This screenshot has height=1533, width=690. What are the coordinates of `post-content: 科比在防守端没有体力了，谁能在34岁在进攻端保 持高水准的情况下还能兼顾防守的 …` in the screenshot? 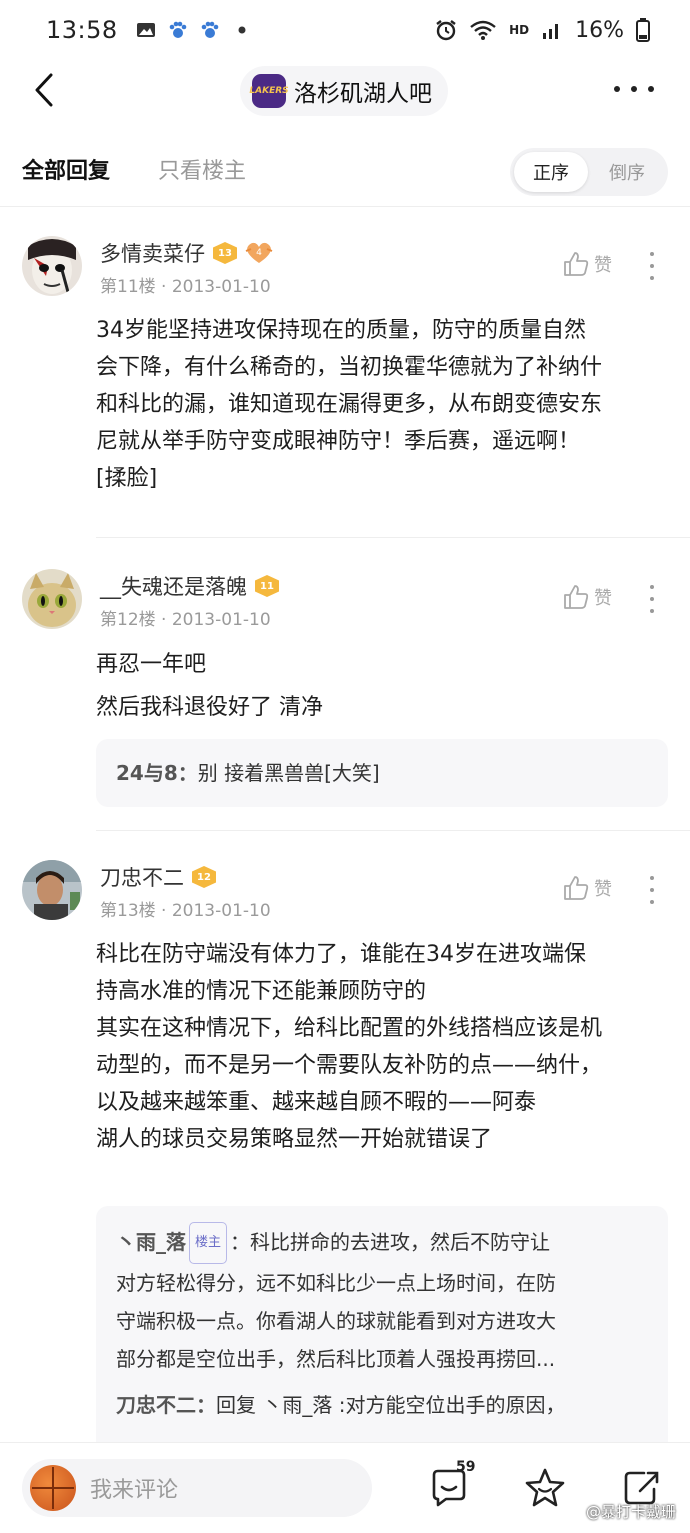 It's located at (384, 1047).